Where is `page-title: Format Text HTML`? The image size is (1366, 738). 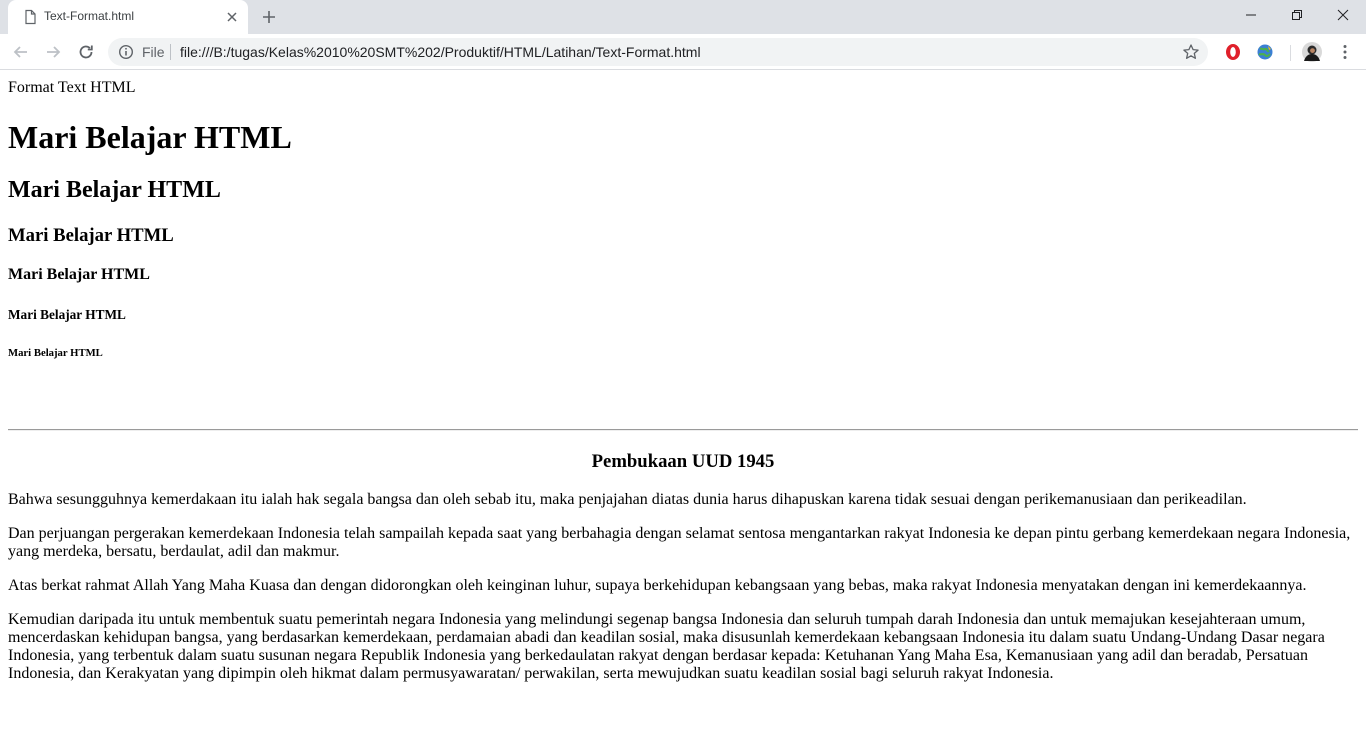
page-title: Format Text HTML is located at coordinates (72, 87).